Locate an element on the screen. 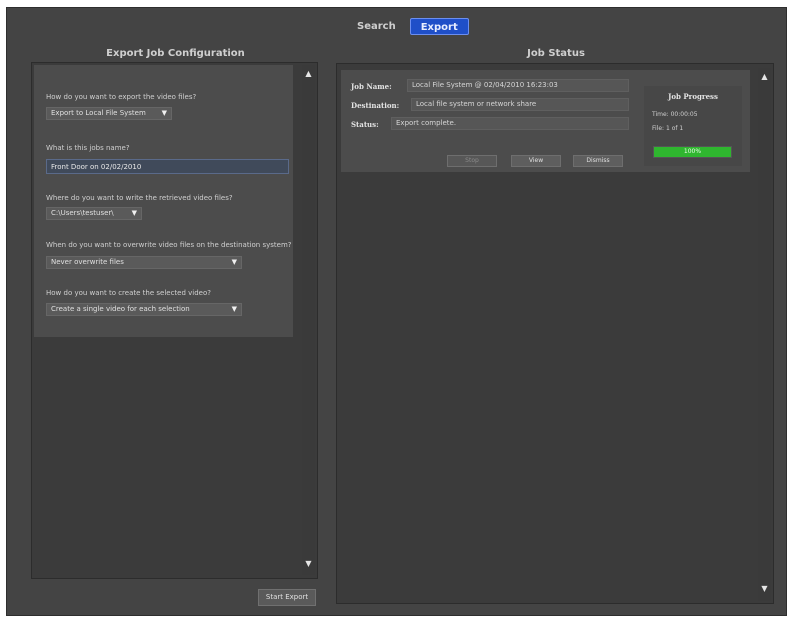  dismiss-button: Dismiss is located at coordinates (598, 161).